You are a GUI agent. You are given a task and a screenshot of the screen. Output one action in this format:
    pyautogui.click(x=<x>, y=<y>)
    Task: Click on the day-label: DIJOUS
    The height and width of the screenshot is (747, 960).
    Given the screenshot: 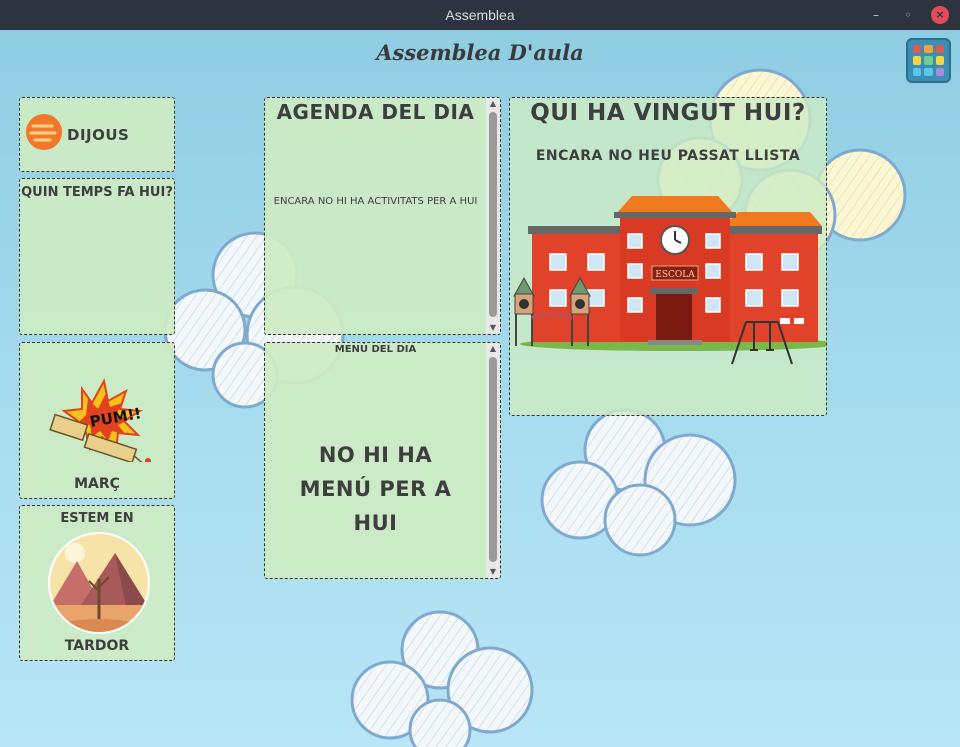 What is the action you would take?
    pyautogui.click(x=98, y=135)
    